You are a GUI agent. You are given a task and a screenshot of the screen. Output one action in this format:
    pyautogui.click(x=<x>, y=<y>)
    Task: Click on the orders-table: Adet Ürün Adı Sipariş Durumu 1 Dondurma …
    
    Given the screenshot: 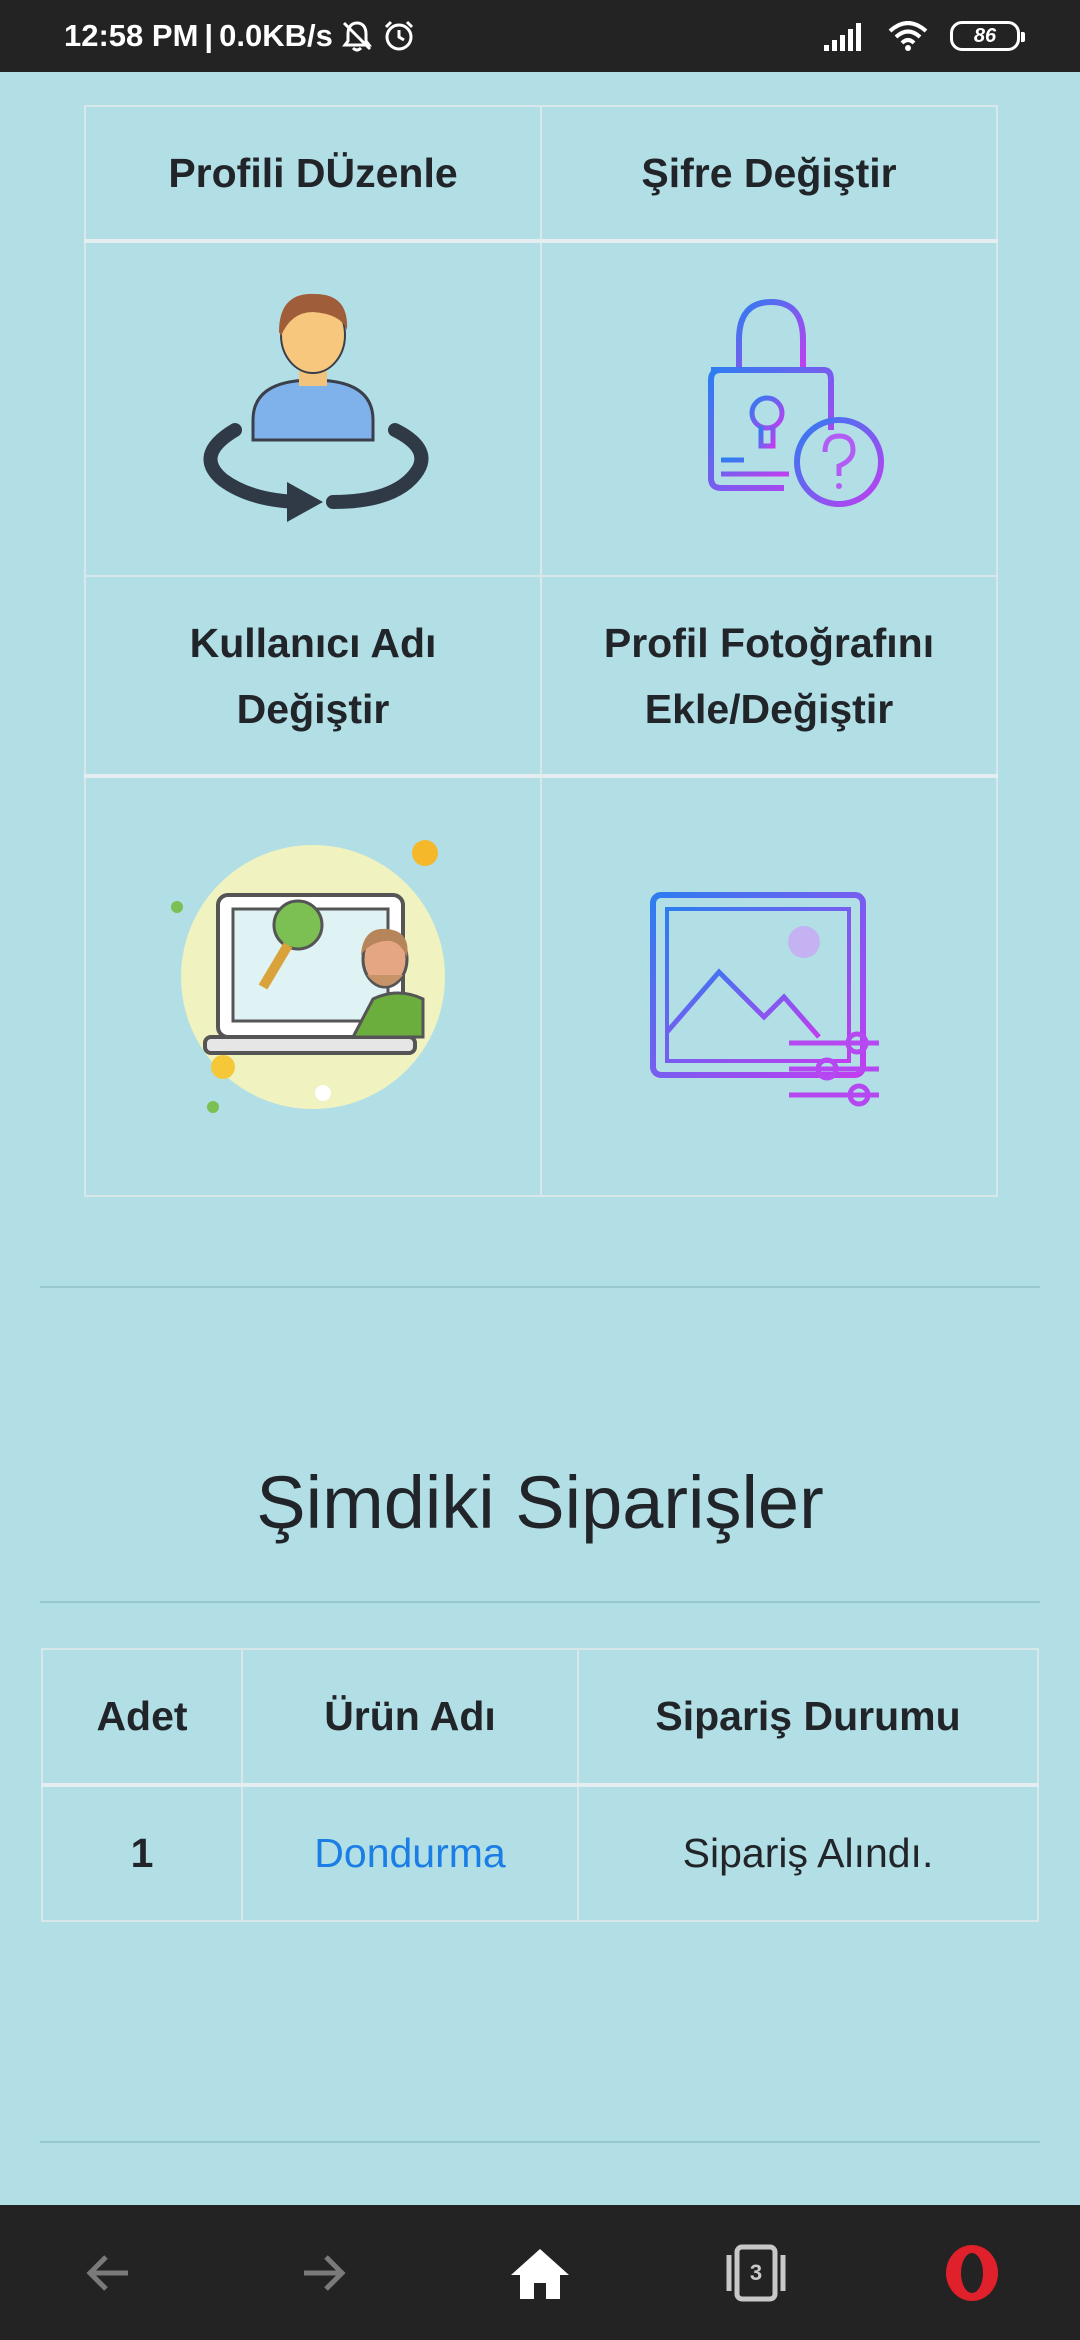 What is the action you would take?
    pyautogui.click(x=540, y=1785)
    